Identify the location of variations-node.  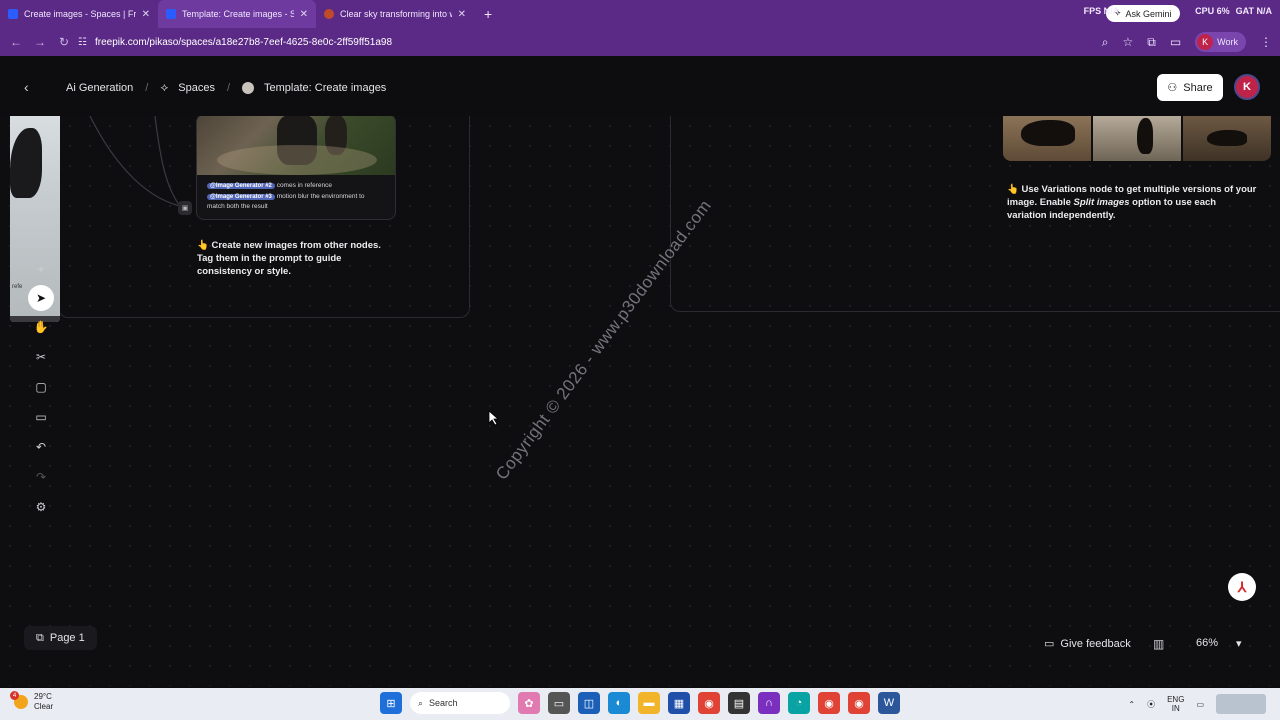
(1137, 138).